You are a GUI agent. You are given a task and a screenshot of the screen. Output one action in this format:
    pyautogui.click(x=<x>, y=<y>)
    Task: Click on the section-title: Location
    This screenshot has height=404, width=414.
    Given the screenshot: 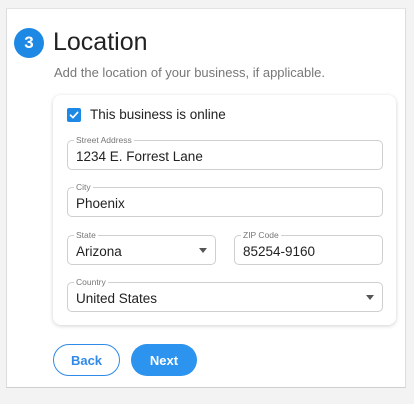 What is the action you would take?
    pyautogui.click(x=100, y=42)
    